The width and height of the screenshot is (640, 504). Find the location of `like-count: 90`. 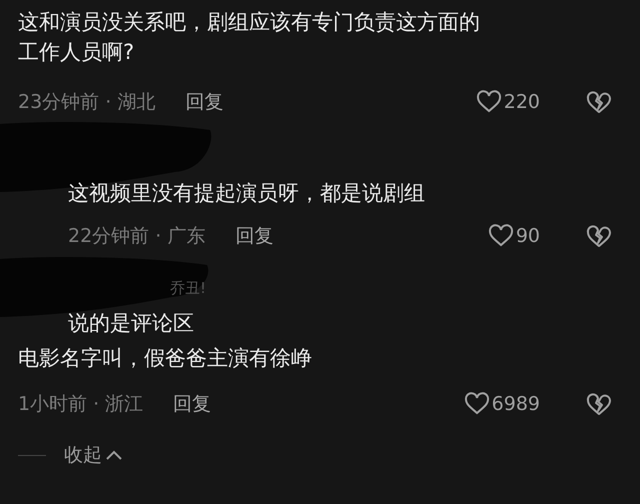

like-count: 90 is located at coordinates (528, 236).